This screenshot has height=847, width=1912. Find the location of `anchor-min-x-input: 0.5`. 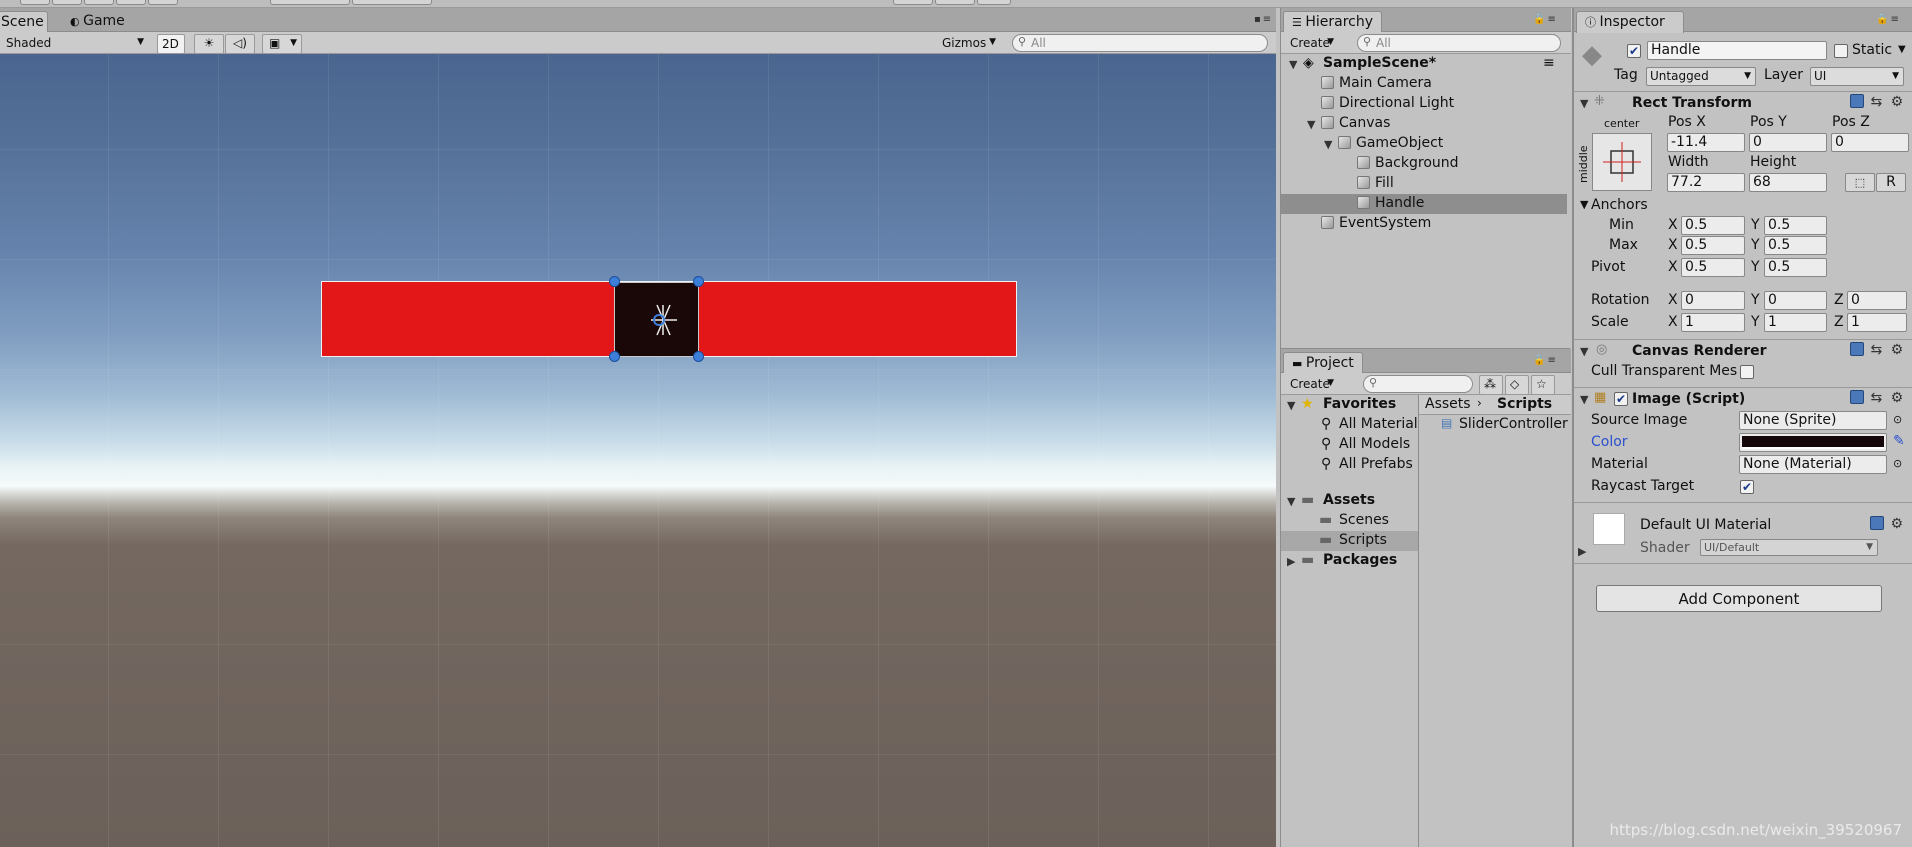

anchor-min-x-input: 0.5 is located at coordinates (1713, 225).